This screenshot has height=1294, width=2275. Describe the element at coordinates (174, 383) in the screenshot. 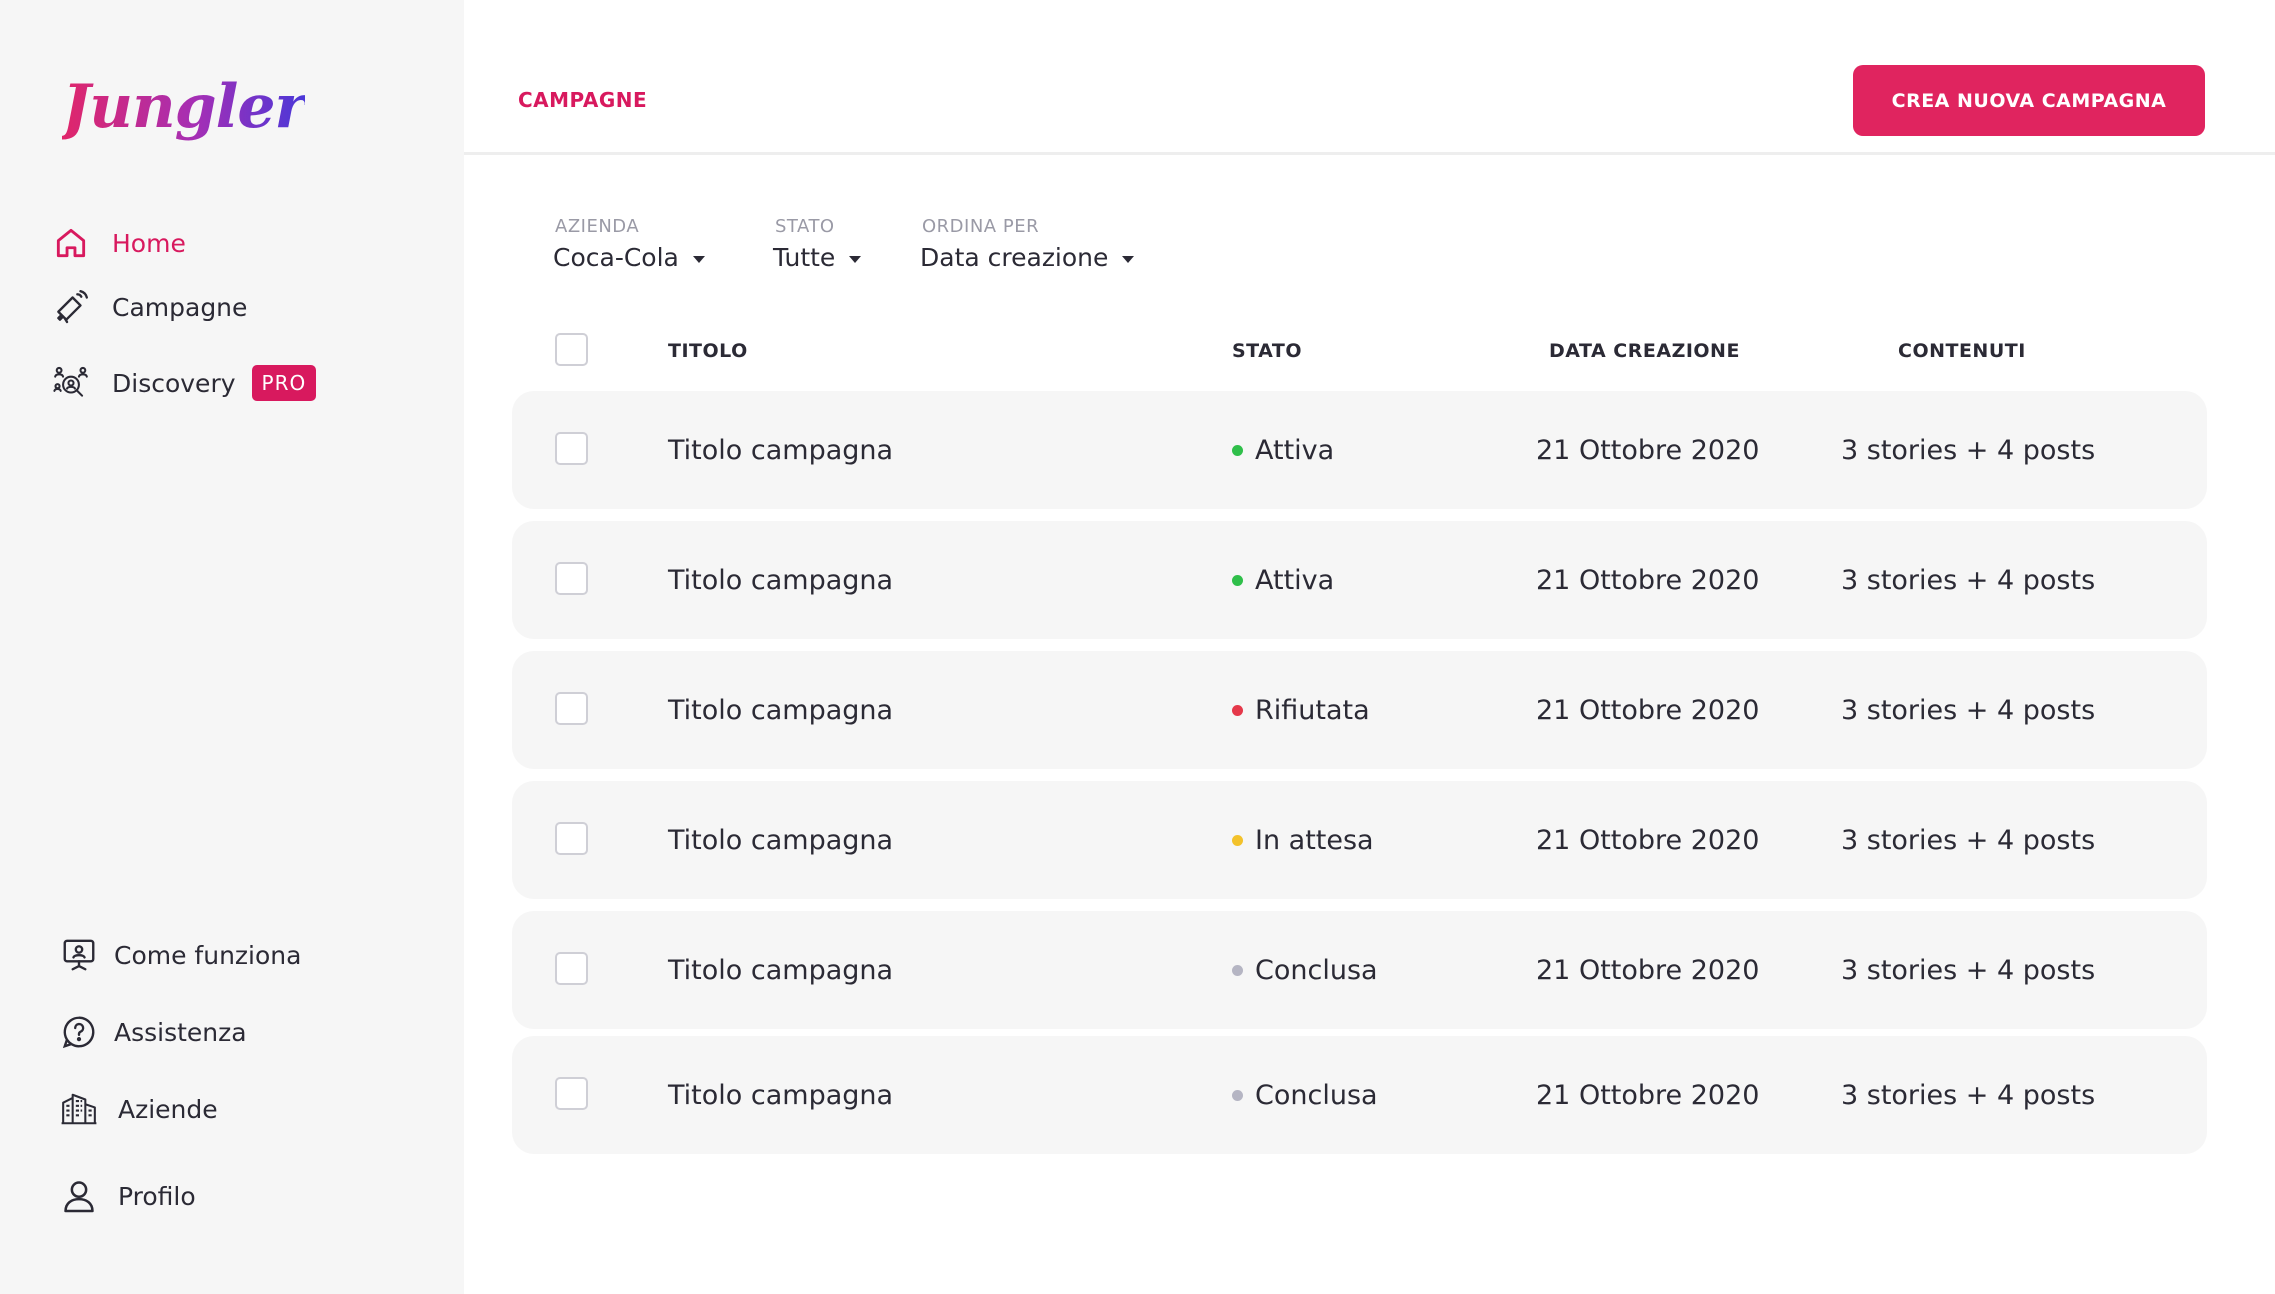

I see `sidebar-item-label: Discovery` at that location.